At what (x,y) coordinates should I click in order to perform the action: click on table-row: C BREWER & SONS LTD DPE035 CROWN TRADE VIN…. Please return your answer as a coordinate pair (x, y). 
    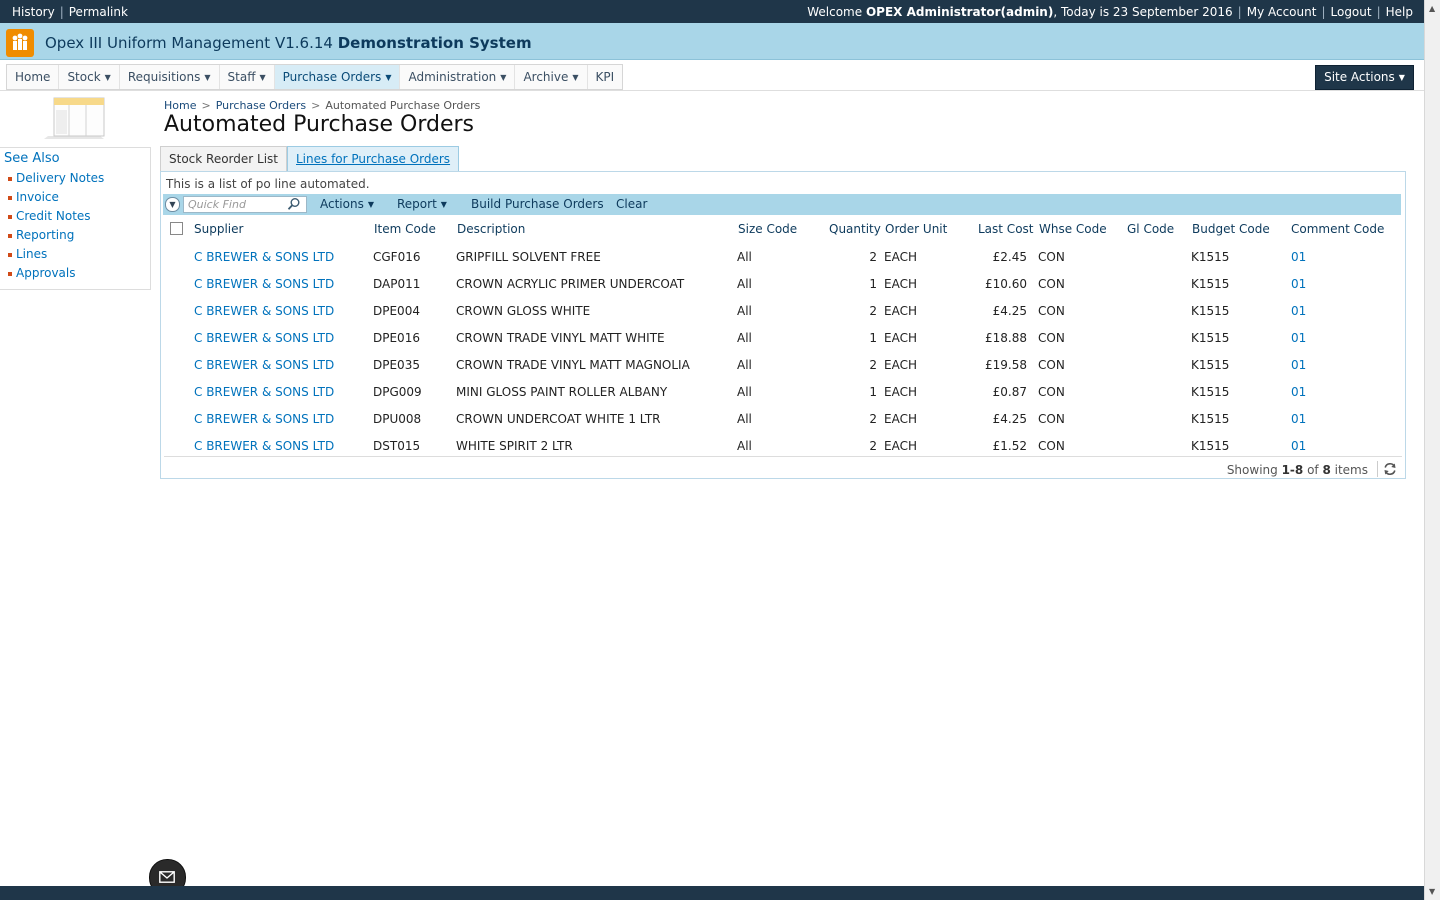
    Looking at the image, I should click on (783, 361).